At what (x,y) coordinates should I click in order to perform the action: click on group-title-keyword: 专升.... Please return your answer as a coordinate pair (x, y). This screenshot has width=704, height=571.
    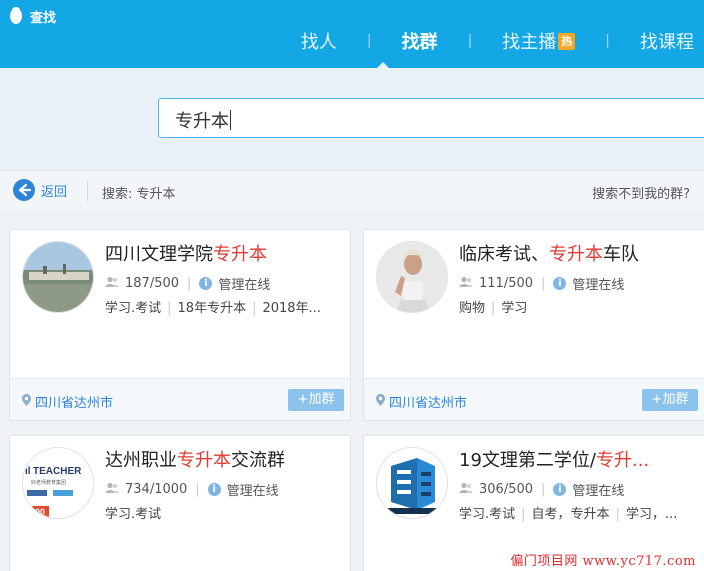
    Looking at the image, I should click on (622, 460).